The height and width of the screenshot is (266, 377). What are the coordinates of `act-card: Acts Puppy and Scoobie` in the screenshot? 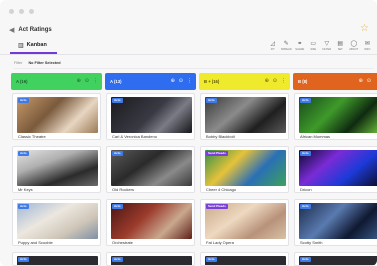 It's located at (56, 222).